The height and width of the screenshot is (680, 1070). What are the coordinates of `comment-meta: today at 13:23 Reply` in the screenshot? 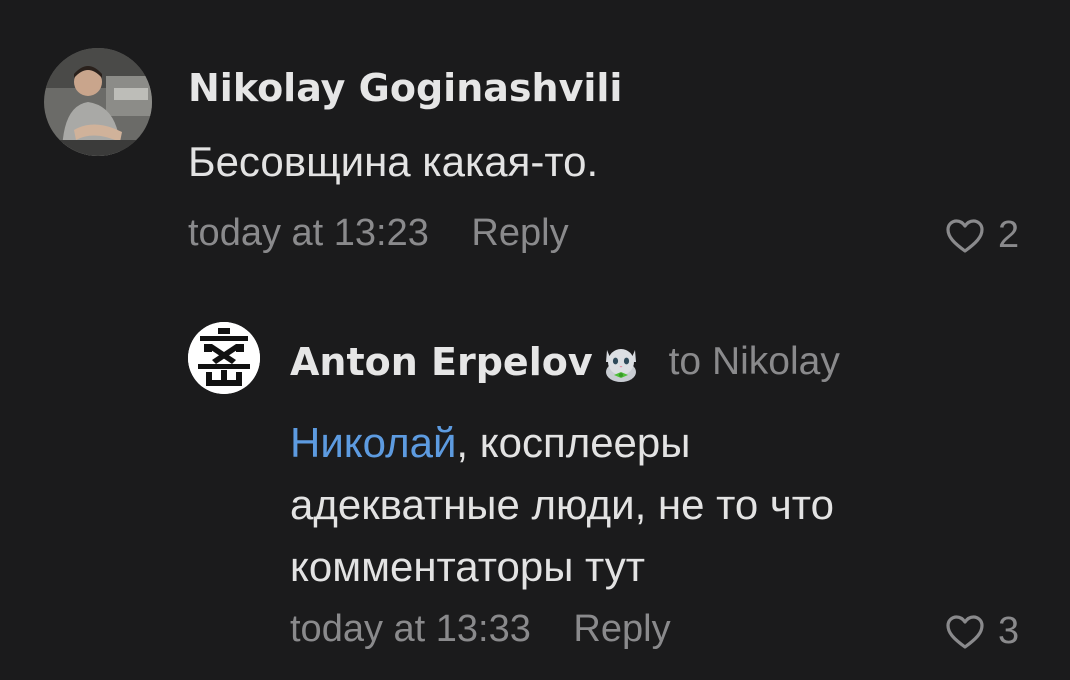 It's located at (378, 233).